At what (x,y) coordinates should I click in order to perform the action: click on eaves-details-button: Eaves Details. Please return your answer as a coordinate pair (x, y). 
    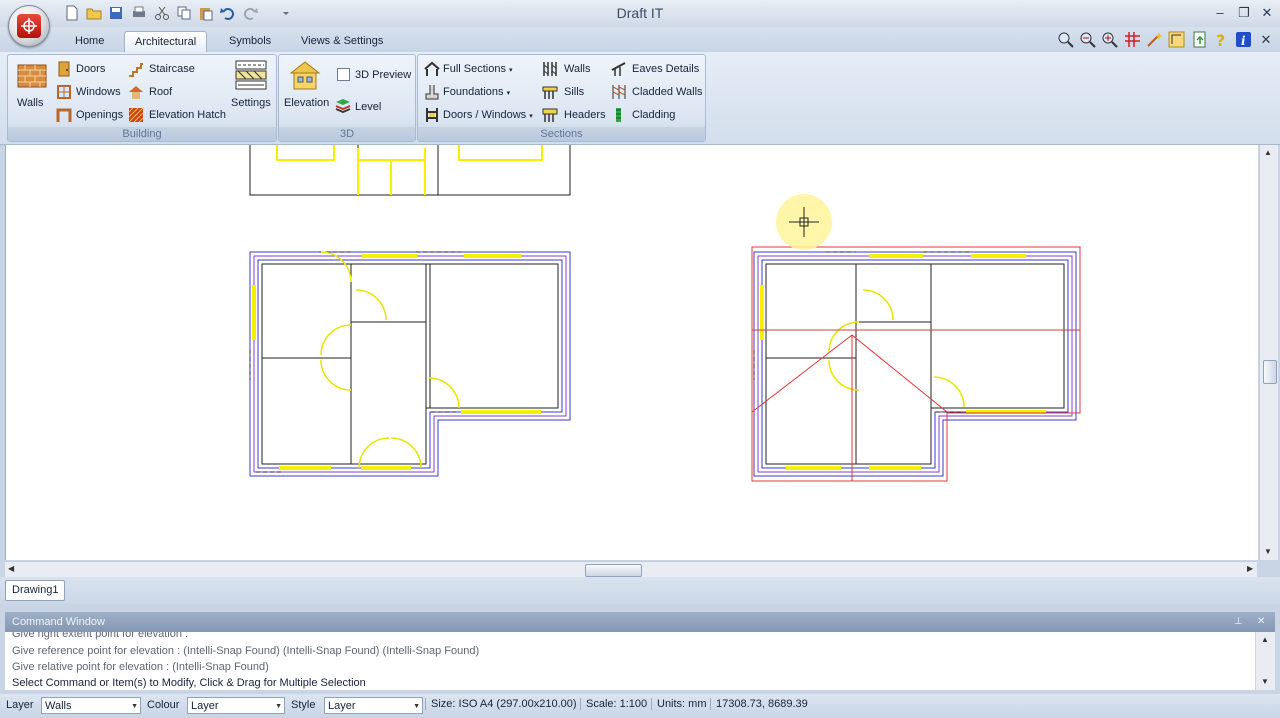
    Looking at the image, I should click on (665, 69).